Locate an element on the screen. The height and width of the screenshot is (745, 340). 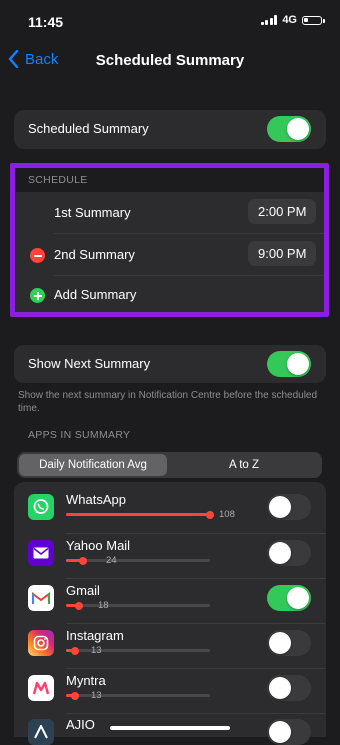
battery-icon is located at coordinates (313, 20).